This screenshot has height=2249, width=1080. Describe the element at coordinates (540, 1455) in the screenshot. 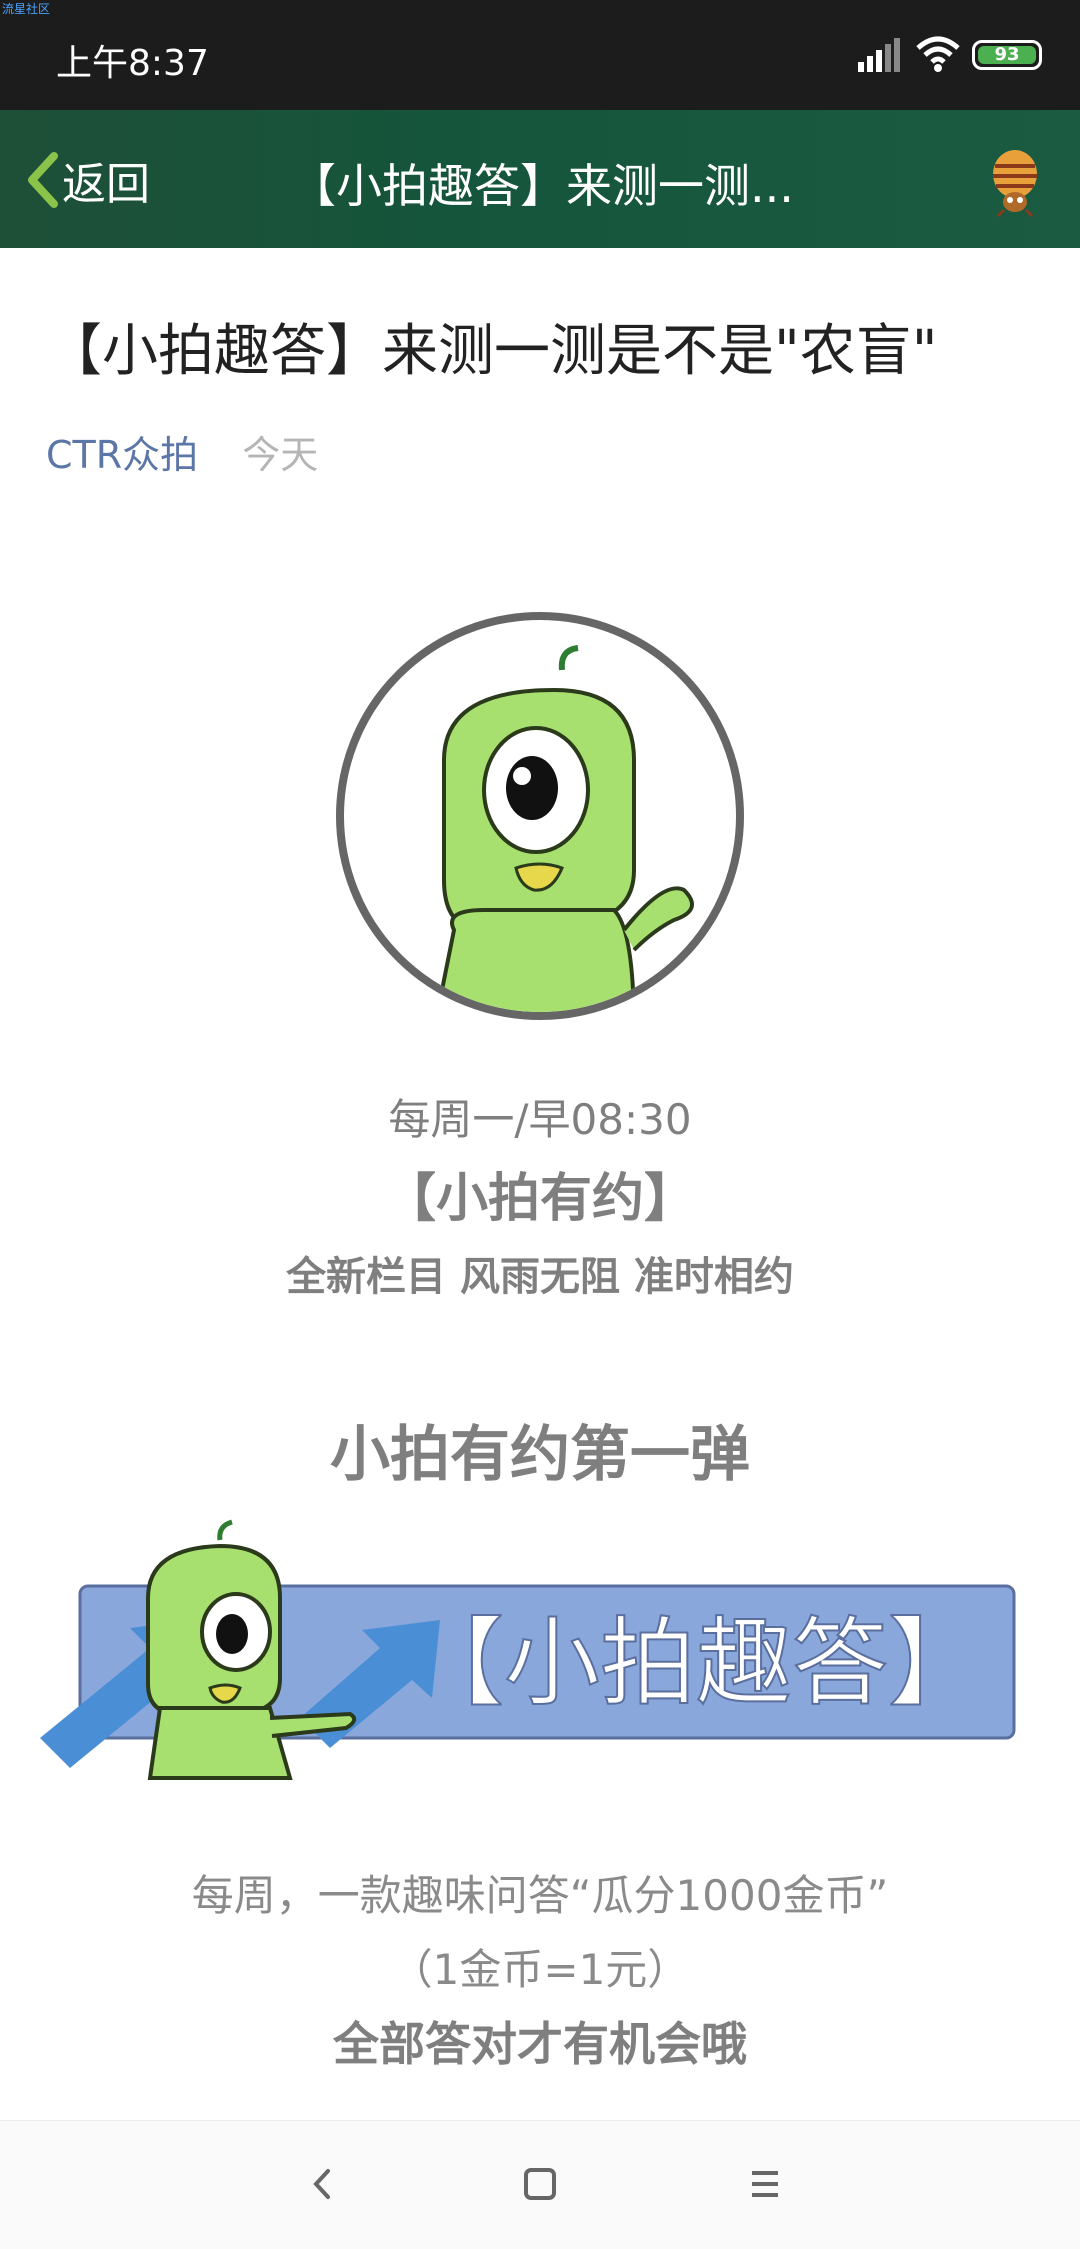

I see `section-heading: 小拍有约第一弹` at that location.